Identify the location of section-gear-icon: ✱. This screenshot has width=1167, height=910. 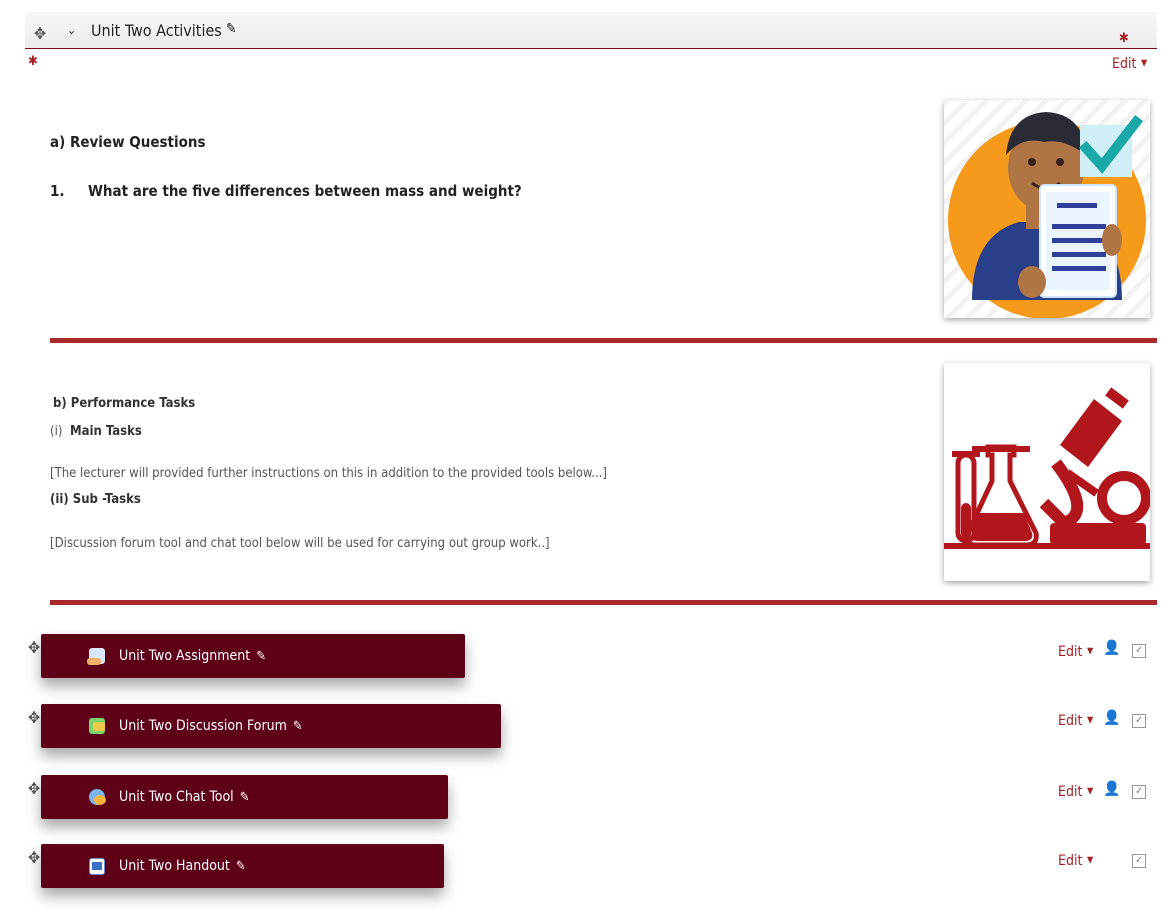
(1124, 38).